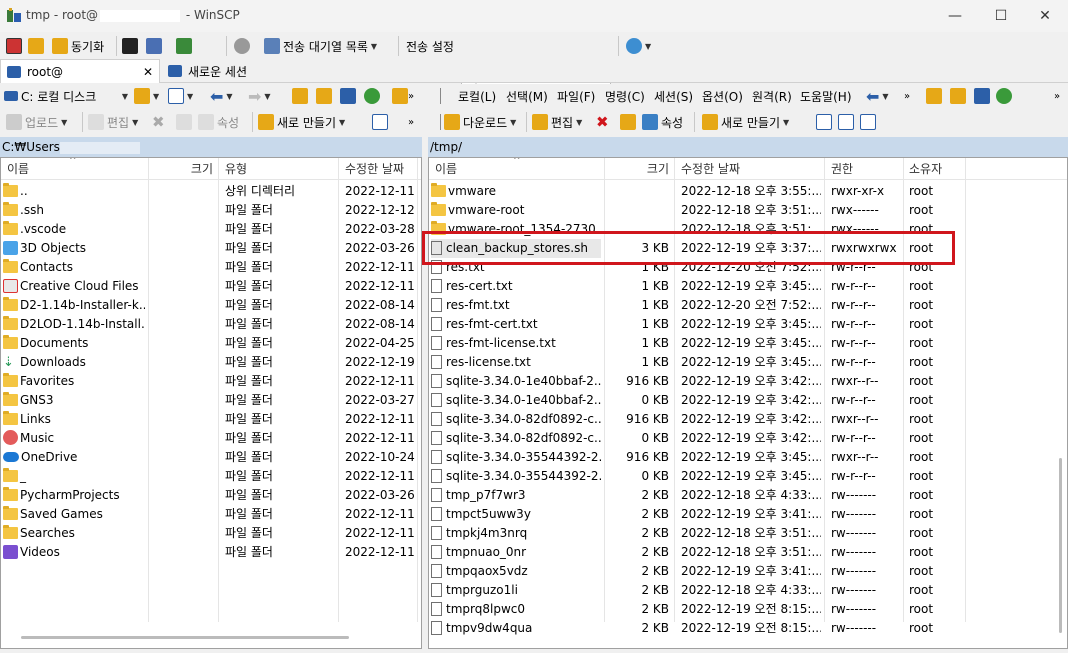  What do you see at coordinates (1045, 16) in the screenshot?
I see `close-button: ✕` at bounding box center [1045, 16].